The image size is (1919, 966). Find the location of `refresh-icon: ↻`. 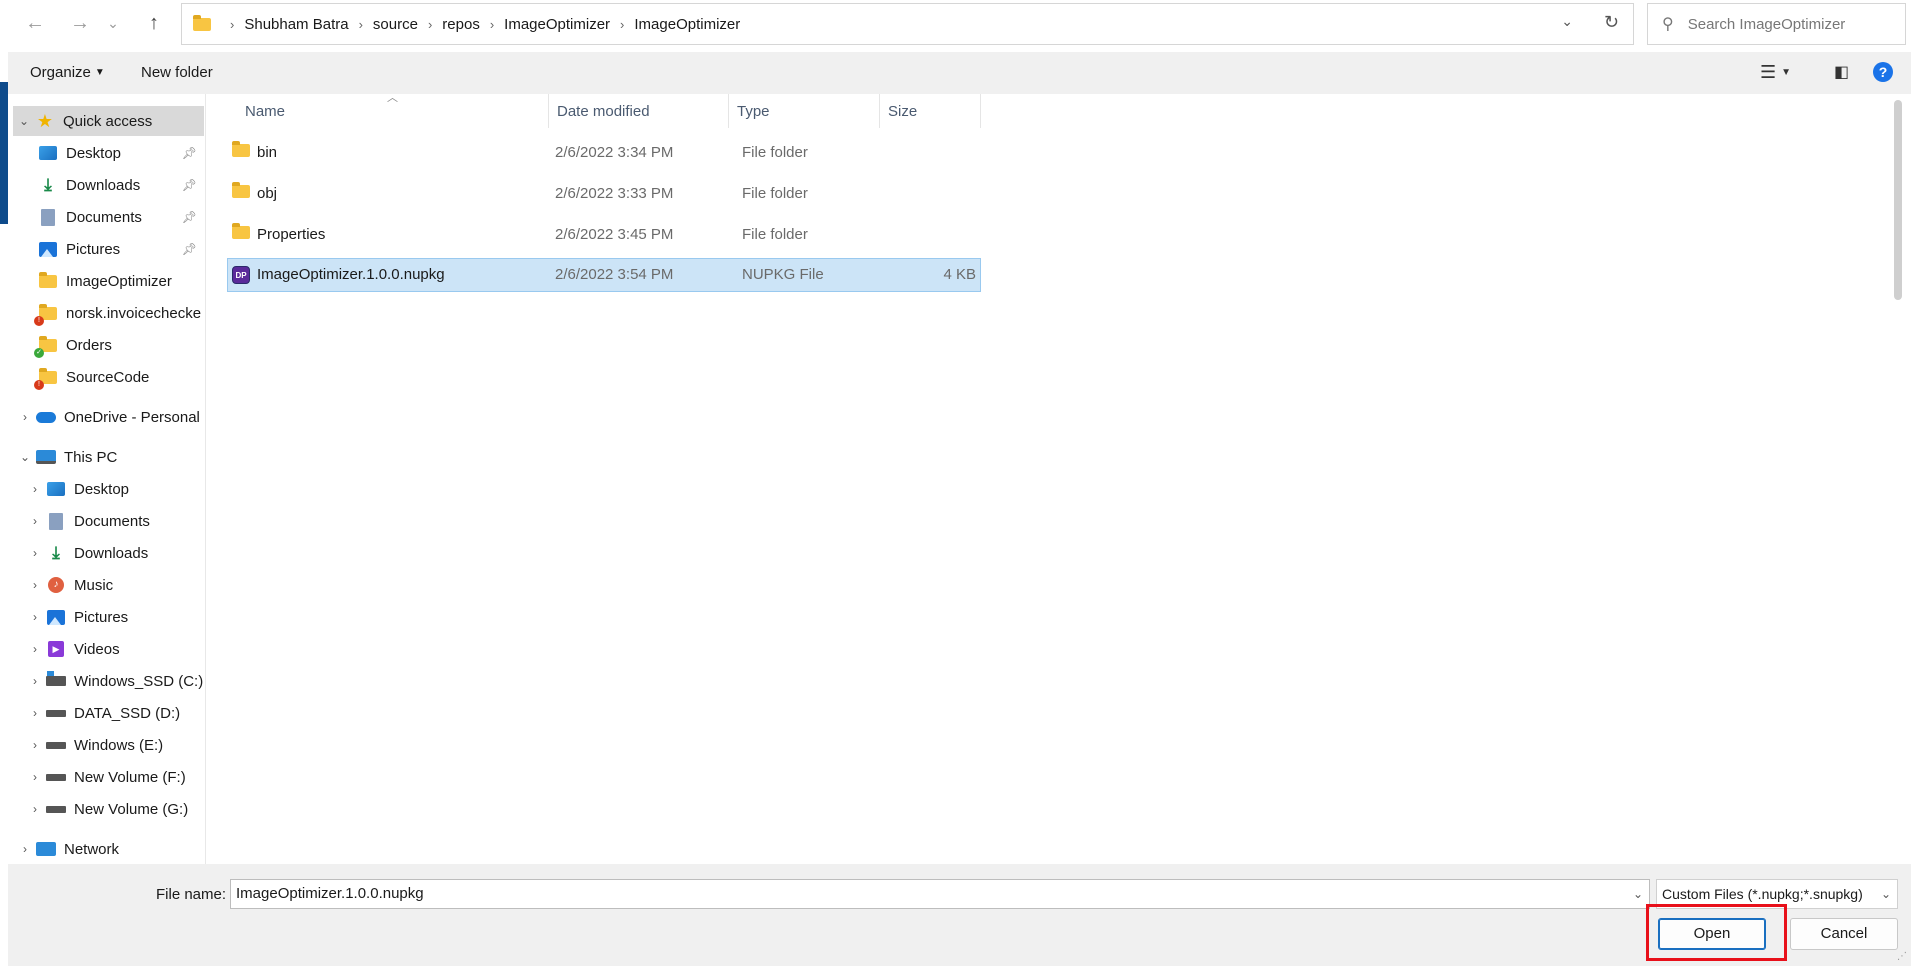

refresh-icon: ↻ is located at coordinates (1611, 22).